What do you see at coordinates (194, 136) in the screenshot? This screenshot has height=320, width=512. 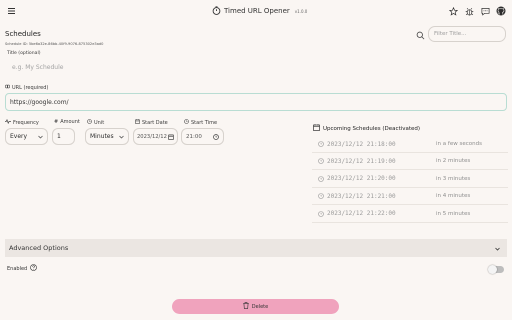 I see `start-time-value: 21:00` at bounding box center [194, 136].